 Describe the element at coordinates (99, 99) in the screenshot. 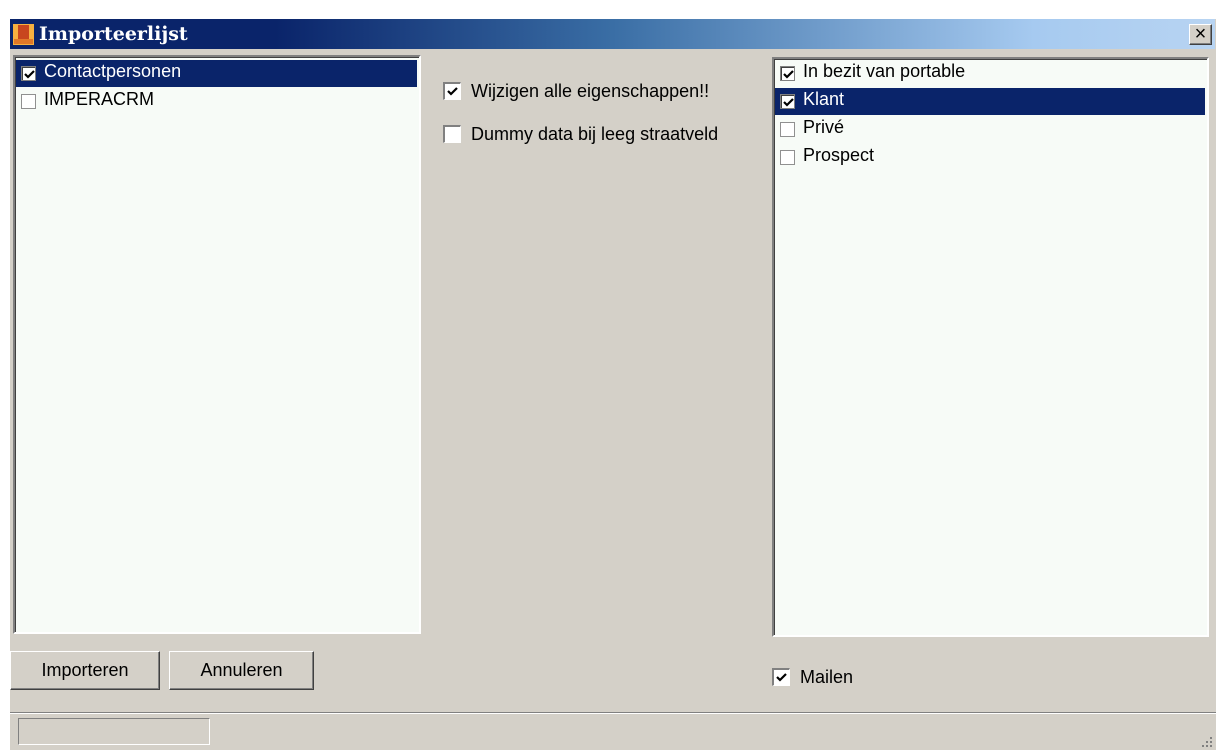

I see `list-item-label: IMPERACRM` at that location.